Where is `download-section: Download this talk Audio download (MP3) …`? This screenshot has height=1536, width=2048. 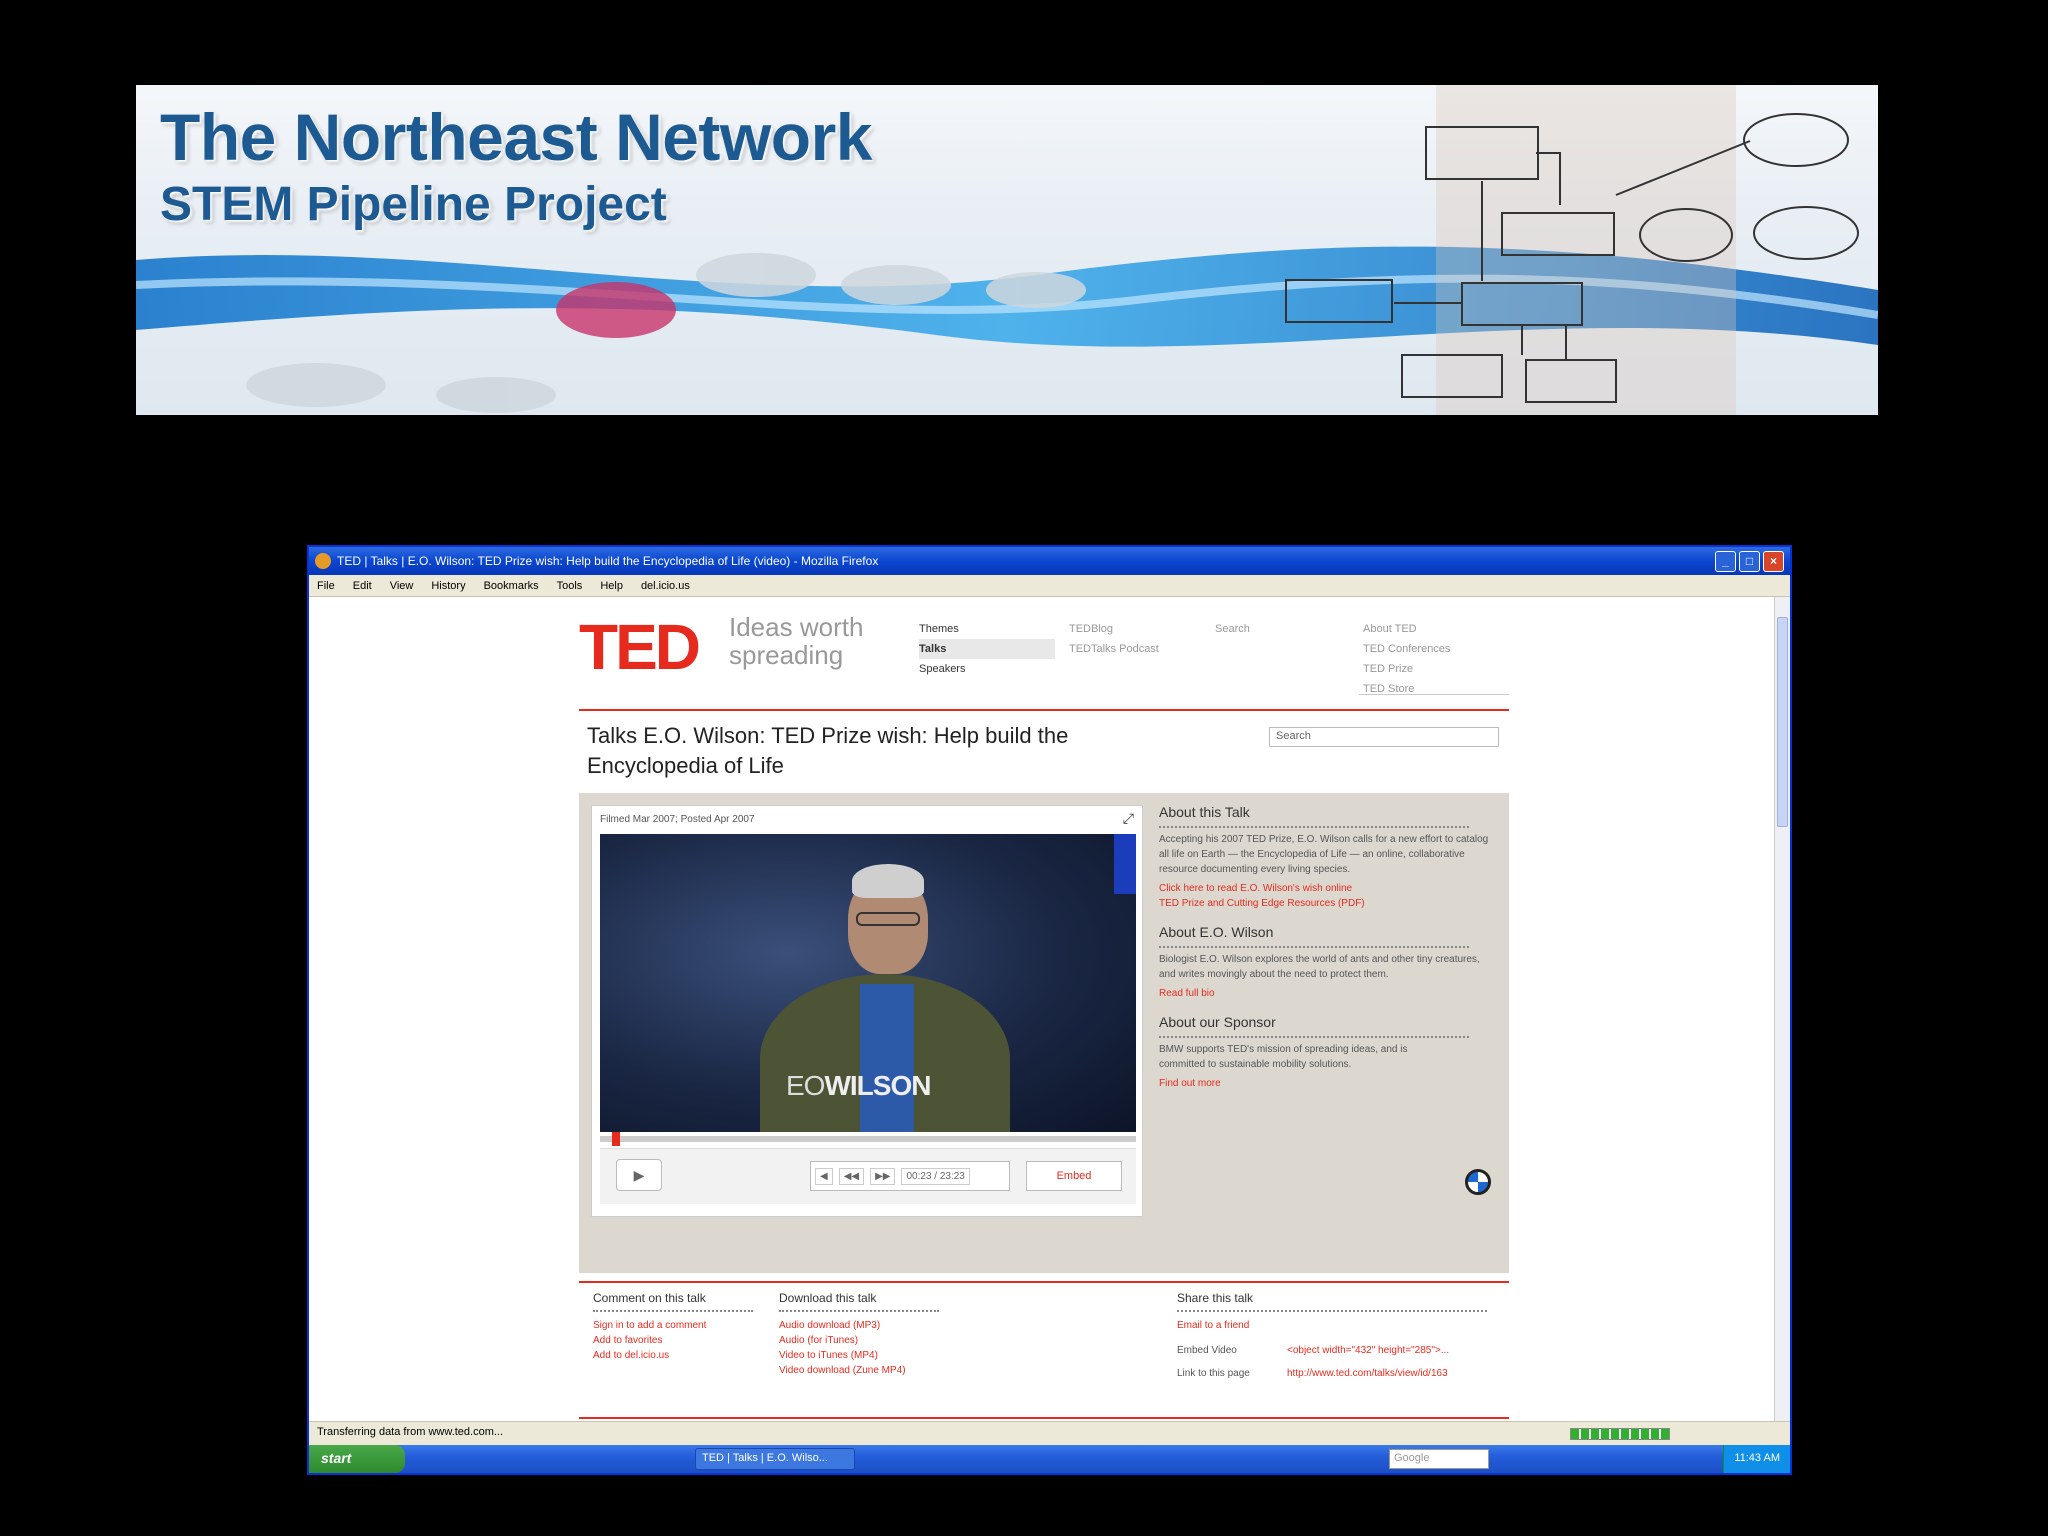
download-section: Download this talk Audio download (MP3) … is located at coordinates (859, 1334).